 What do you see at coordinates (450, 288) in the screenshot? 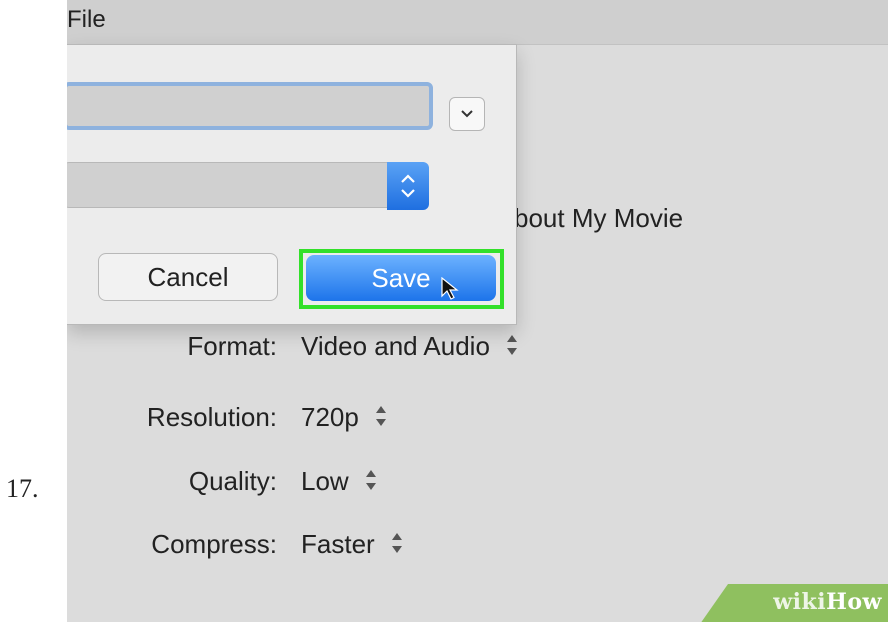
I see `mouse-cursor-icon` at bounding box center [450, 288].